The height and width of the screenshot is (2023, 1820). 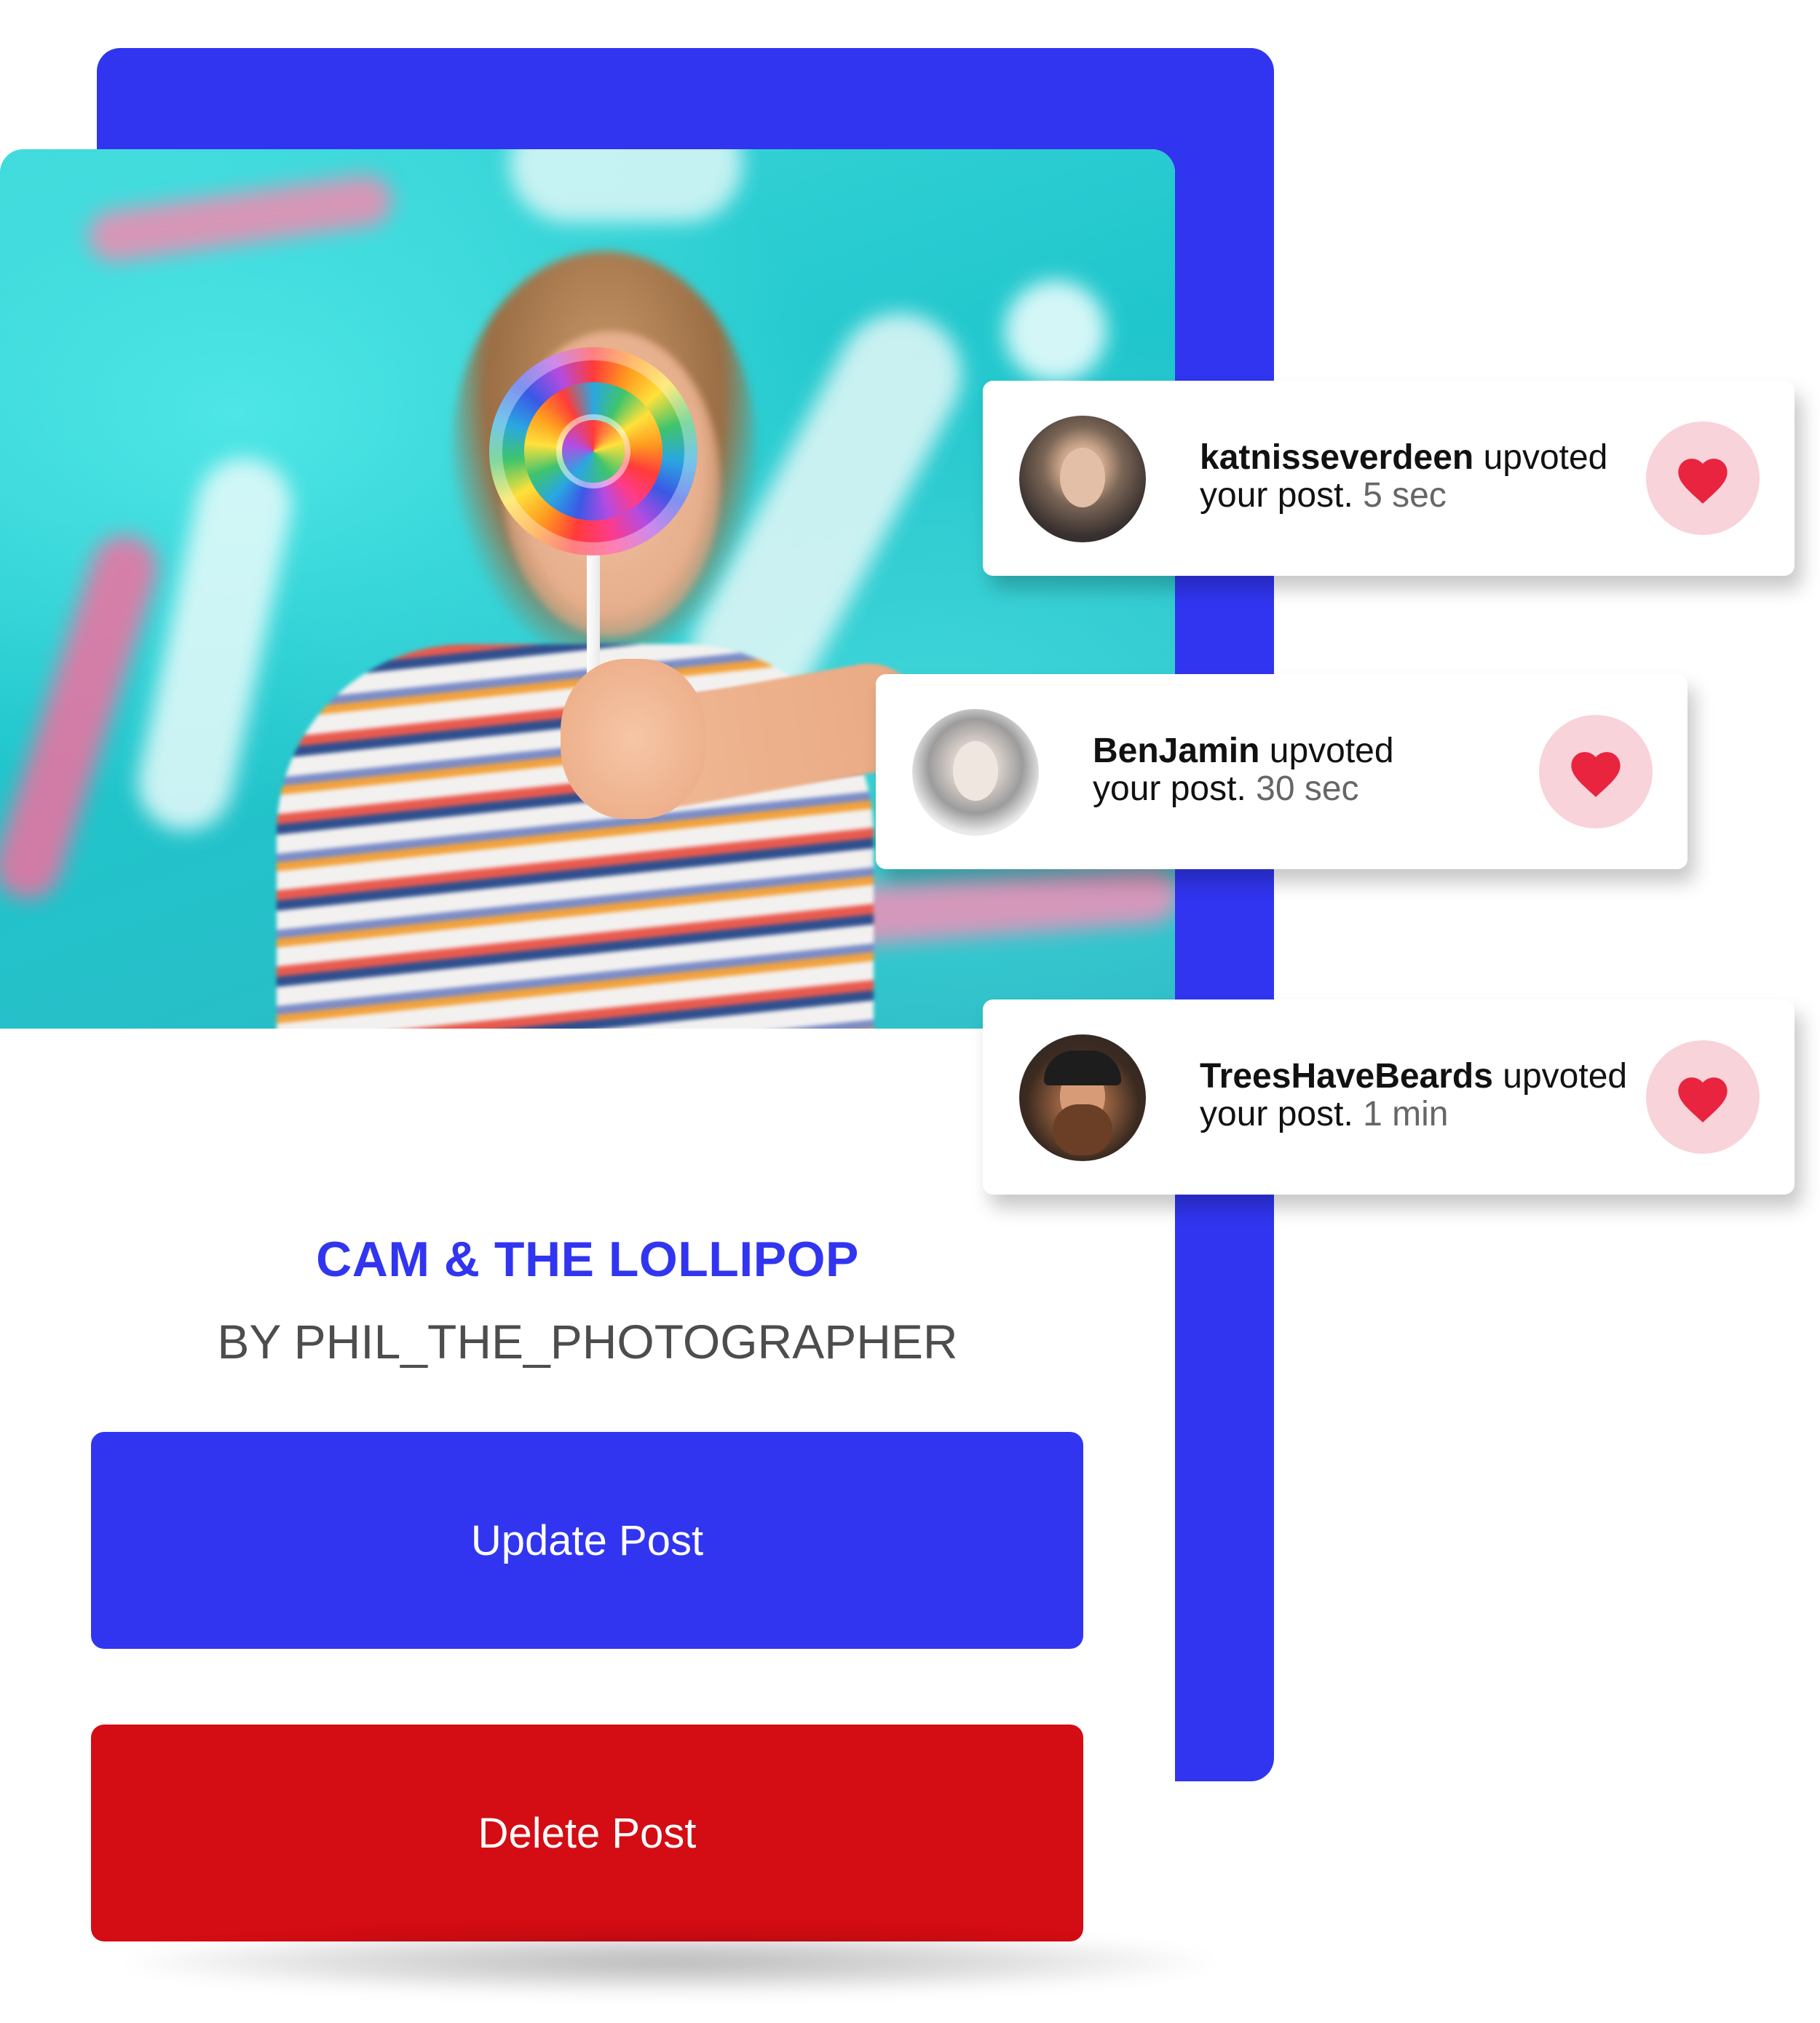 I want to click on notification-username: katnisseverdeen, so click(x=1336, y=457).